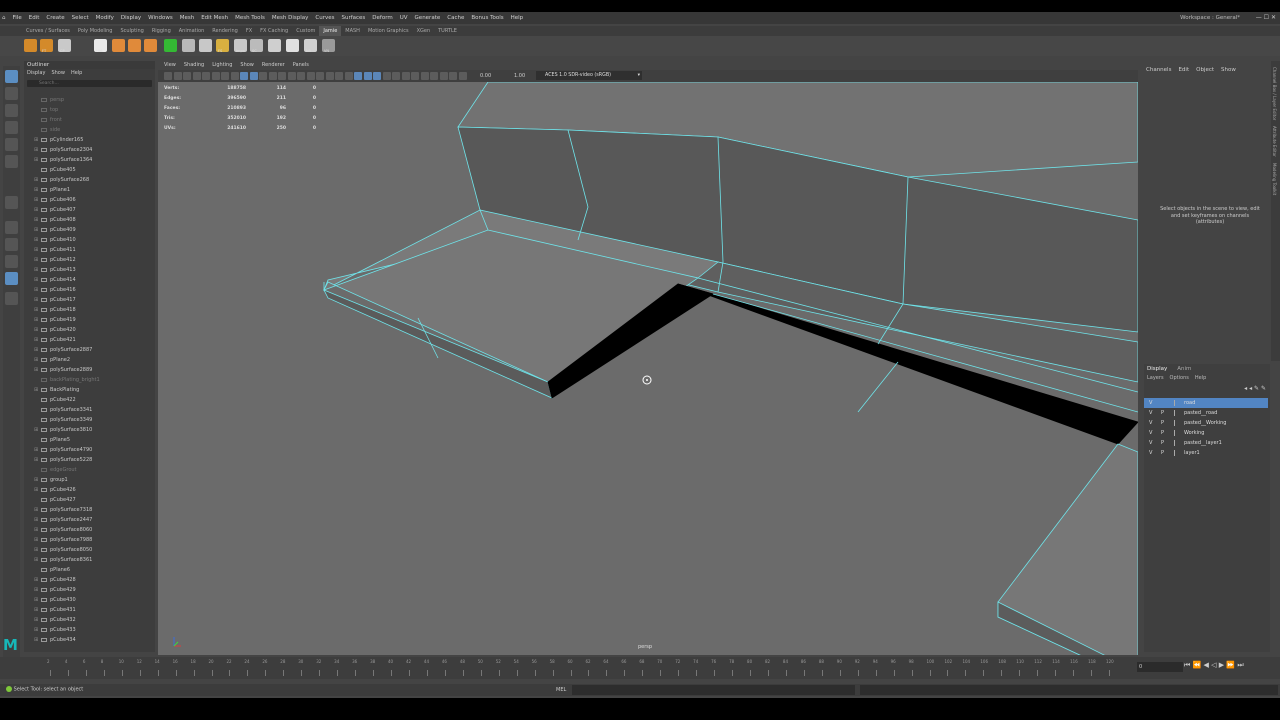 This screenshot has height=720, width=1280. I want to click on outliner-item: ⊞ pCube421, so click(85, 340).